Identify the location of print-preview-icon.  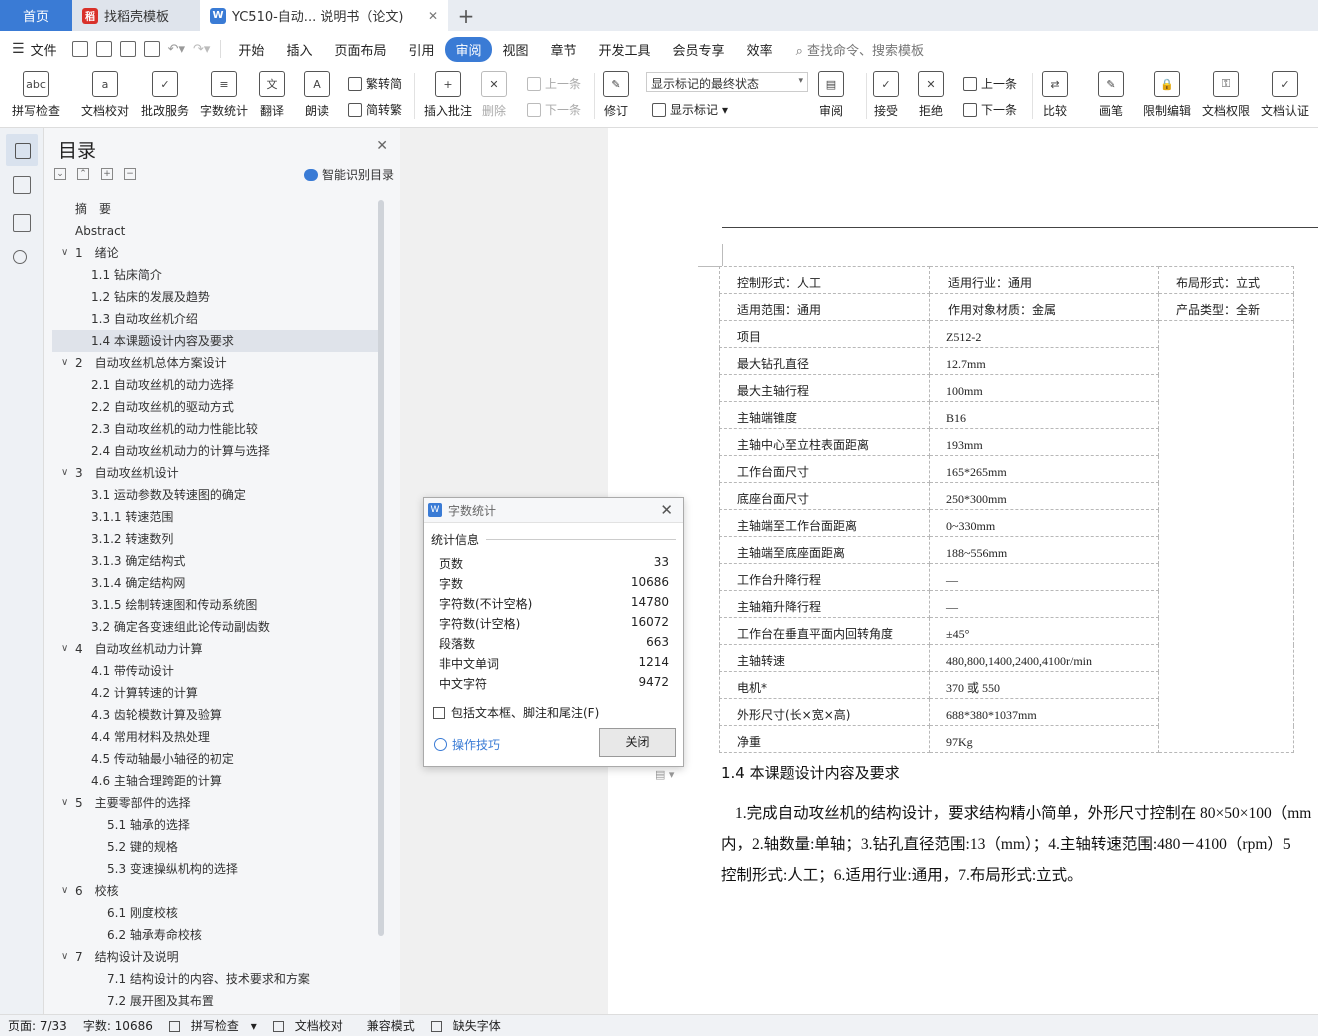
(151, 49).